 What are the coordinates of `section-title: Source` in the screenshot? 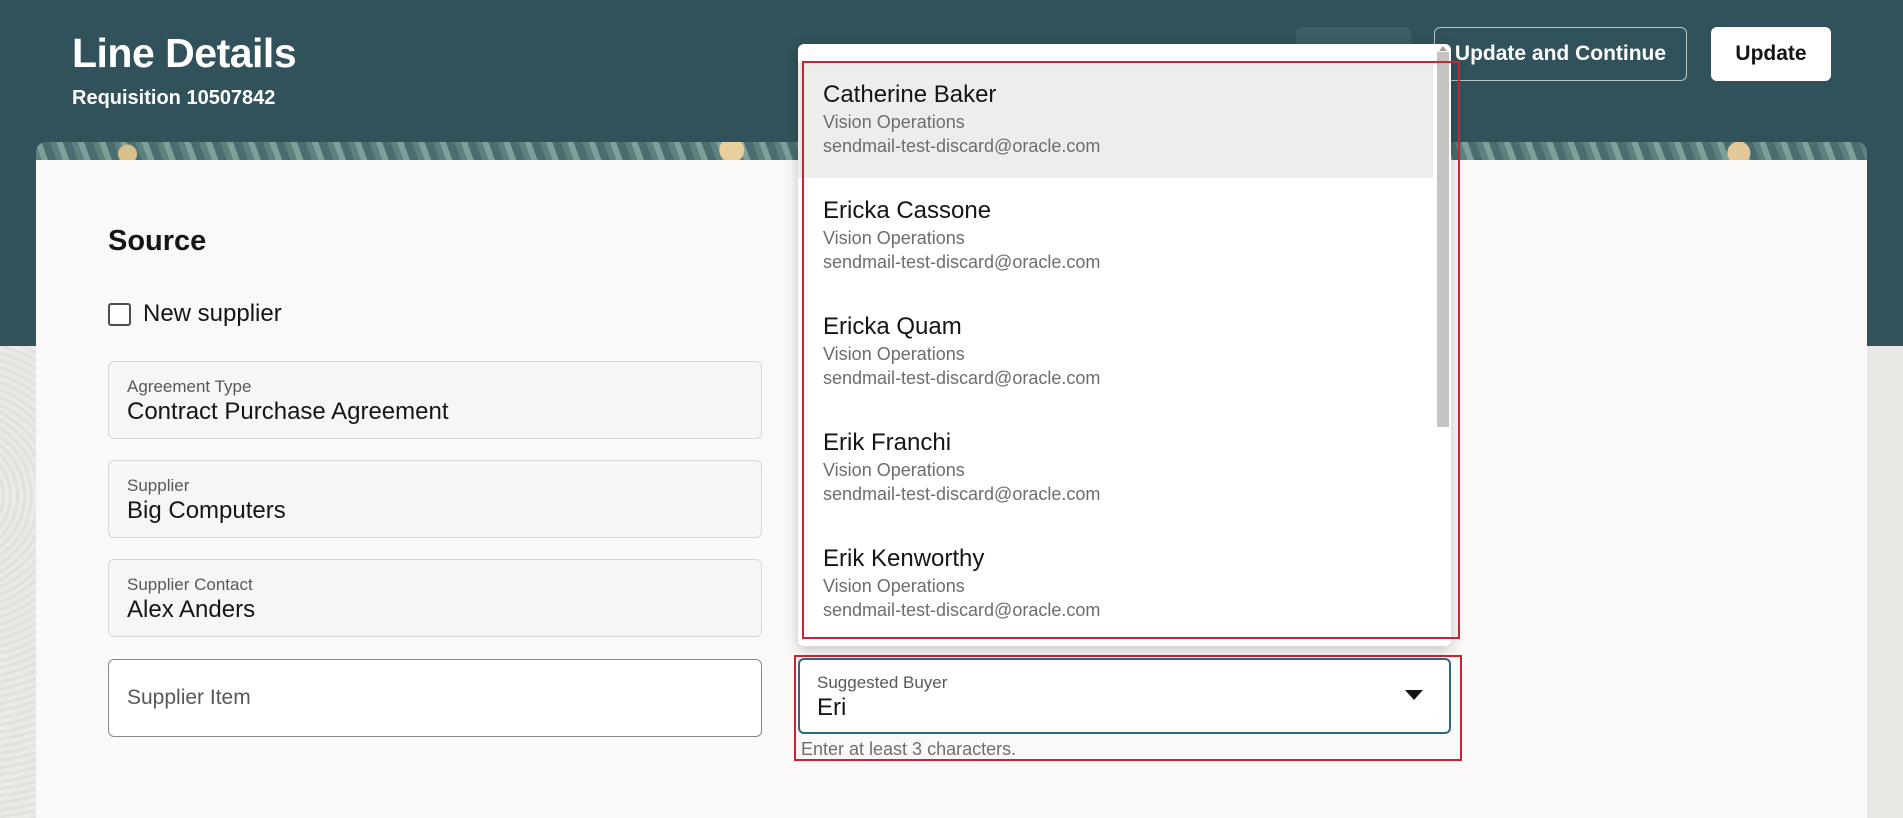 It's located at (157, 241).